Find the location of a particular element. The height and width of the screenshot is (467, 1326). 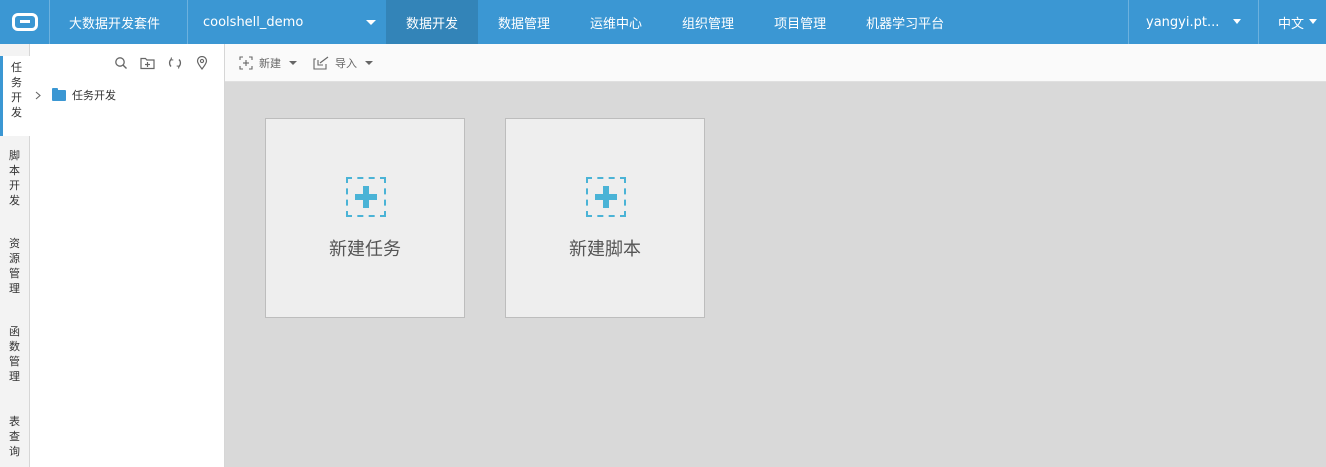

import-icon is located at coordinates (321, 63).